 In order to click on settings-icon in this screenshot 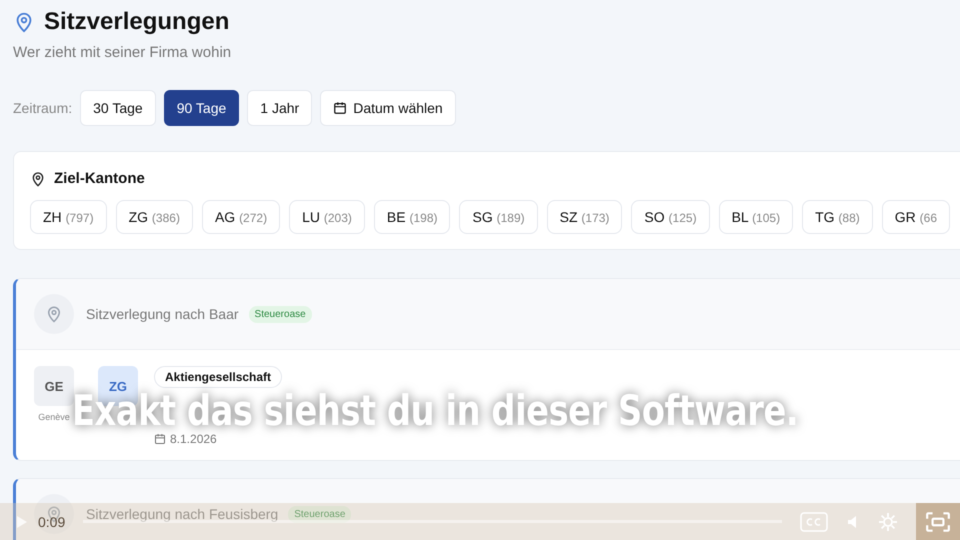, I will do `click(888, 522)`.